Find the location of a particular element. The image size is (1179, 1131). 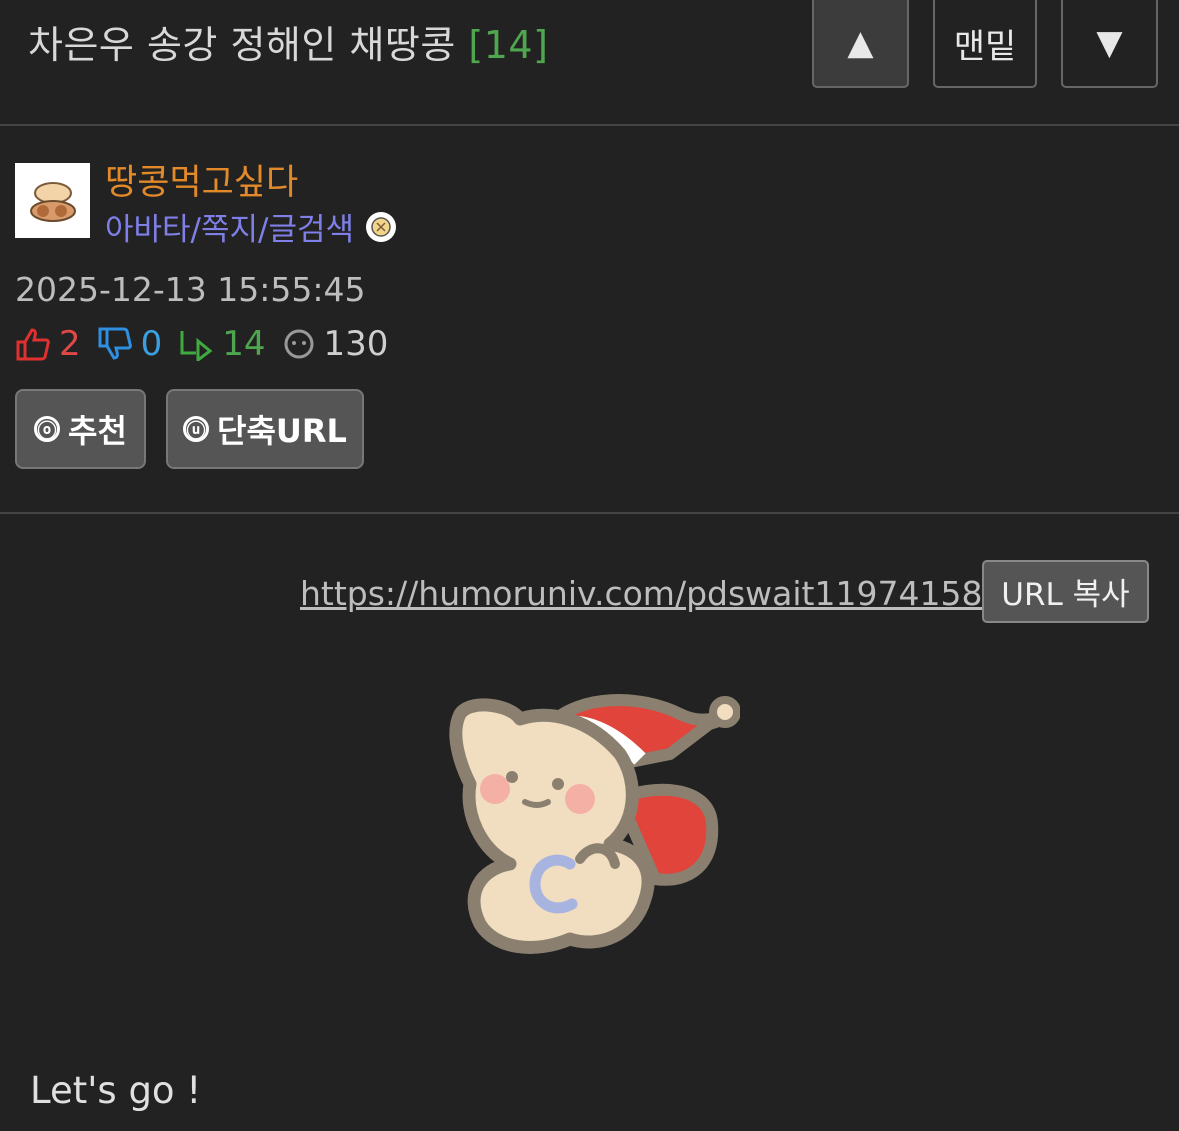

author-links-text: 아바타/쪽지/글검색 is located at coordinates (229, 226).